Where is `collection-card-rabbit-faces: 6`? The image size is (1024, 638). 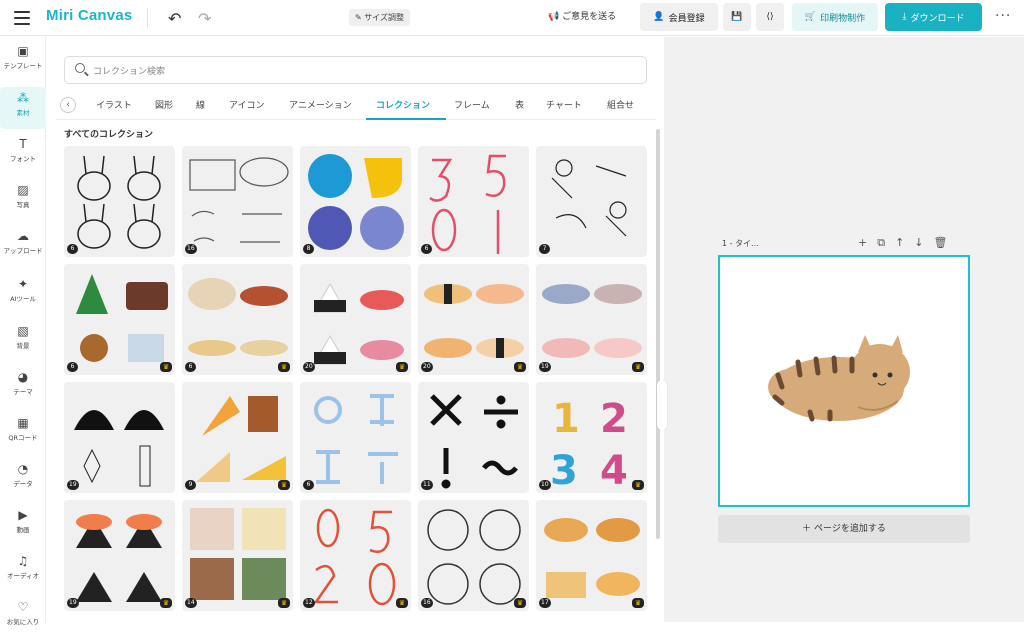 collection-card-rabbit-faces: 6 is located at coordinates (119, 201).